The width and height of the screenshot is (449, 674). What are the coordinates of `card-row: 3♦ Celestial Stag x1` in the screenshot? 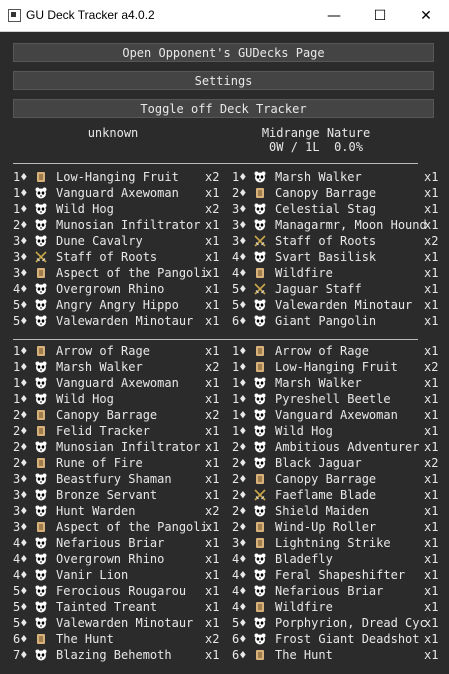 It's located at (336, 209).